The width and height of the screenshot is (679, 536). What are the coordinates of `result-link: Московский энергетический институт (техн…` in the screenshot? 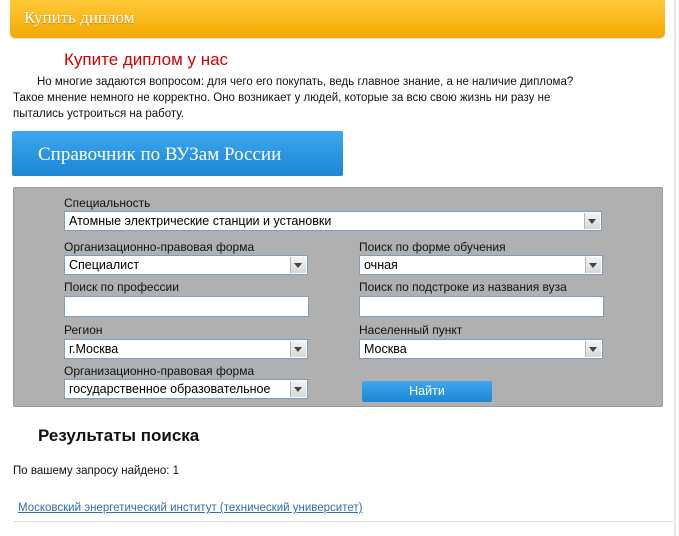 It's located at (190, 508).